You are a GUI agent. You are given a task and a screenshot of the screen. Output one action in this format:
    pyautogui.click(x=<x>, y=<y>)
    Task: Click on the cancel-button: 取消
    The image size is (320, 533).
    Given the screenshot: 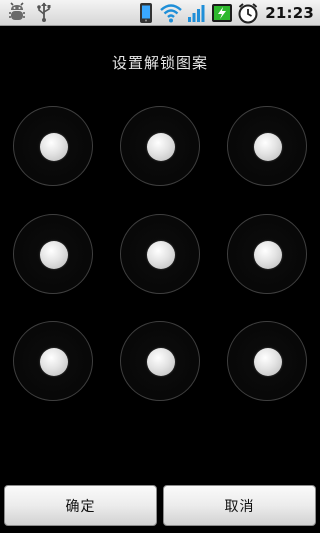 What is the action you would take?
    pyautogui.click(x=239, y=505)
    